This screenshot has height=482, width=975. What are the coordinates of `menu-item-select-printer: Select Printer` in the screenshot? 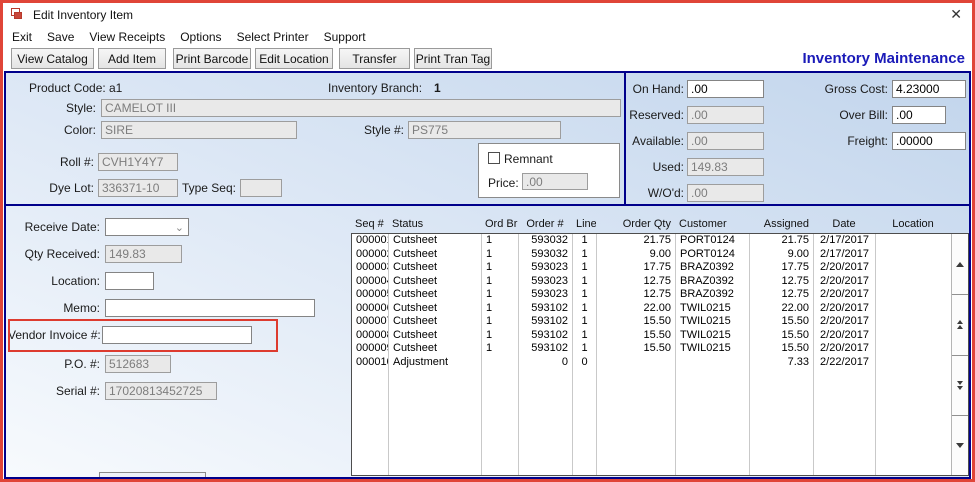 It's located at (273, 37).